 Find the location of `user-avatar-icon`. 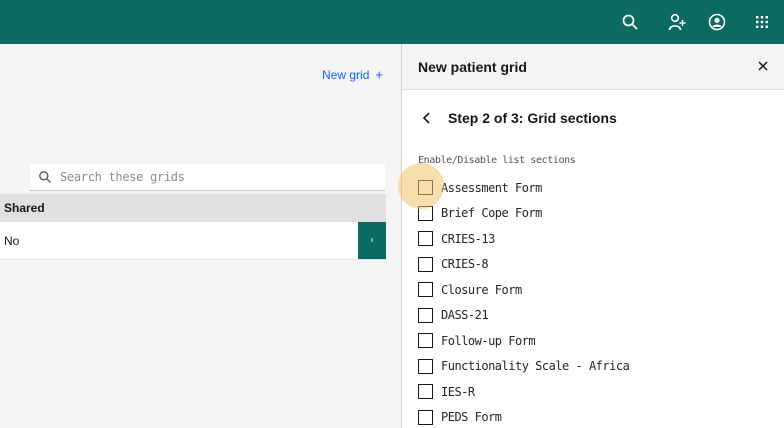

user-avatar-icon is located at coordinates (717, 22).